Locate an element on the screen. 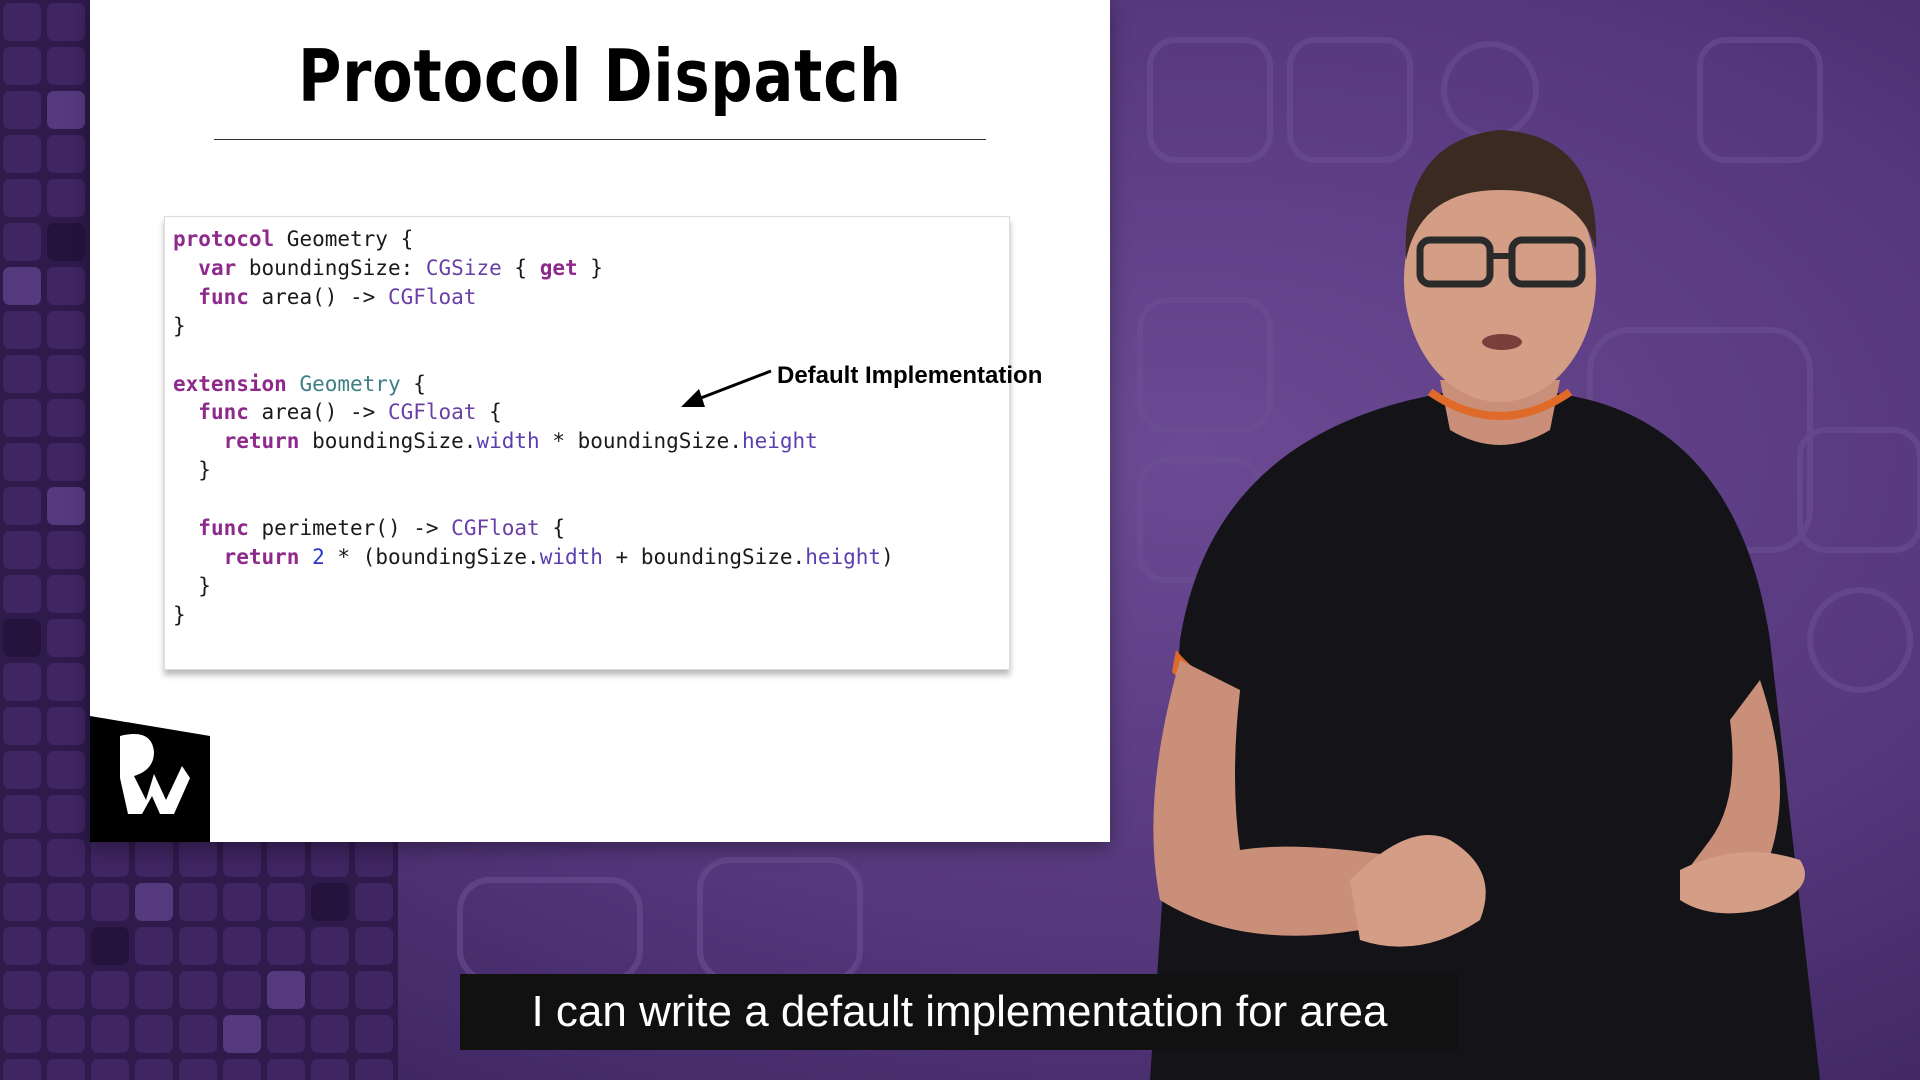 The image size is (1920, 1080). code-token: CGSize is located at coordinates (463, 267).